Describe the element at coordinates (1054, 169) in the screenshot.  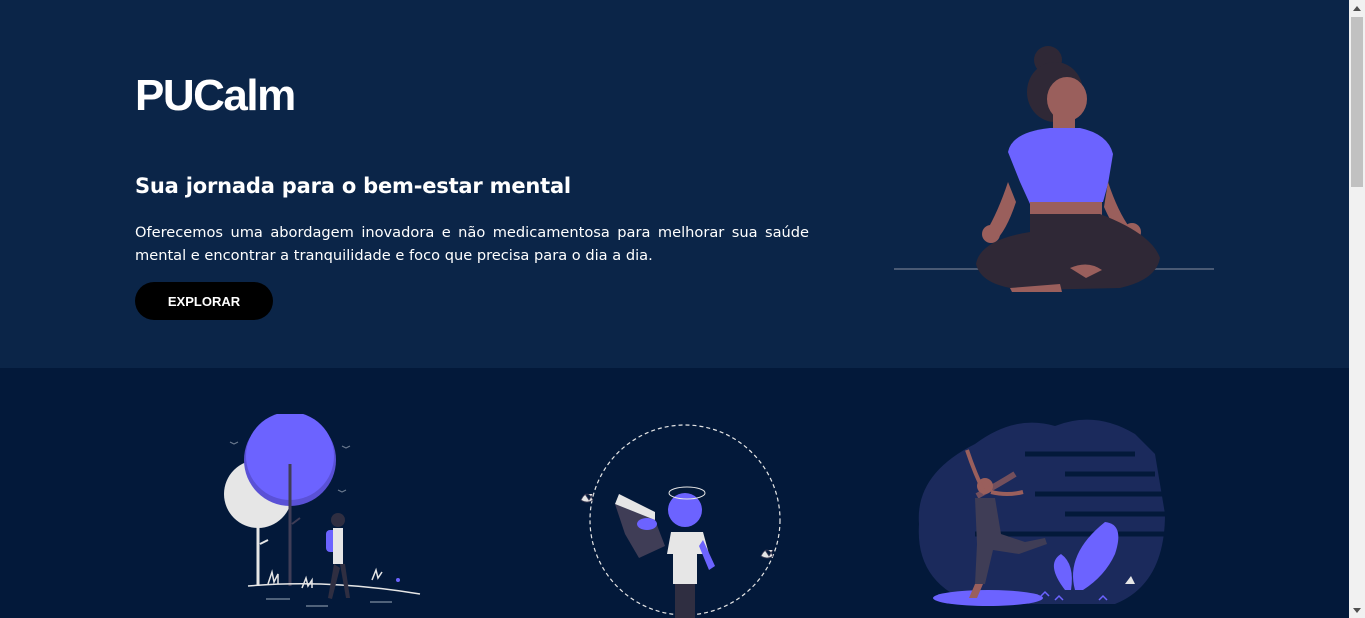
I see `meditation-illustration` at that location.